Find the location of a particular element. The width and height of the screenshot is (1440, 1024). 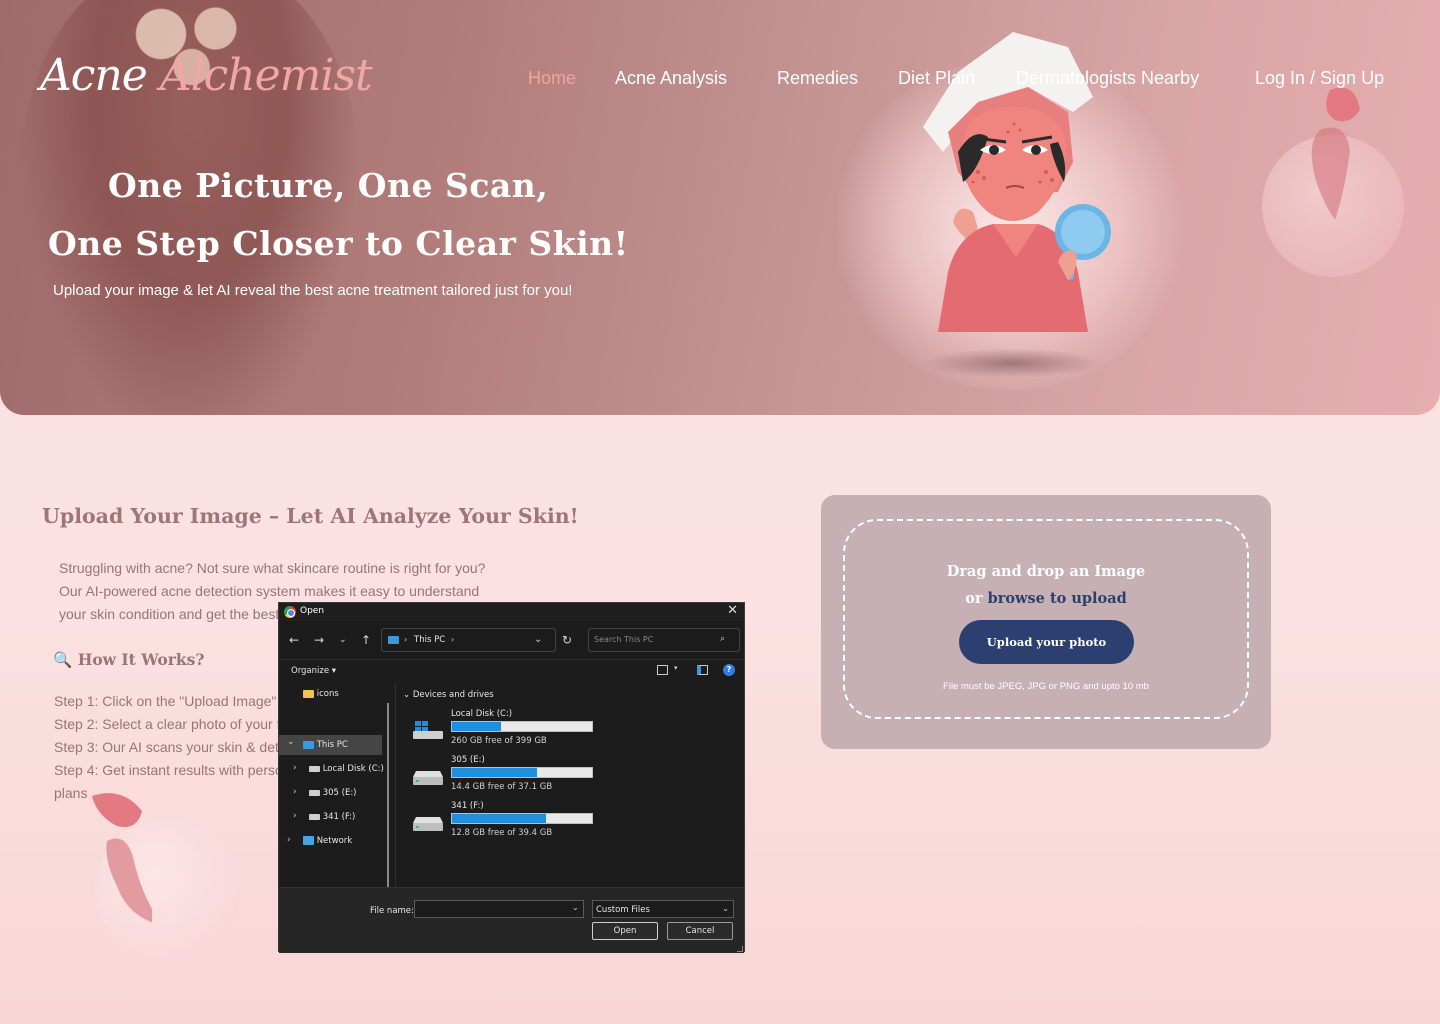

refresh-icon: ↻ is located at coordinates (567, 640).